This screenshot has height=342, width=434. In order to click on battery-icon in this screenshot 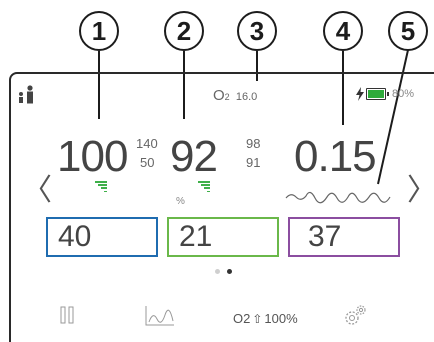, I will do `click(377, 94)`.